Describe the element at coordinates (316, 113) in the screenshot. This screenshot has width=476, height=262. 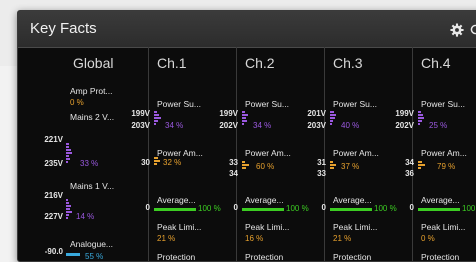
I see `ch3-ps-scale-top: 201V` at that location.